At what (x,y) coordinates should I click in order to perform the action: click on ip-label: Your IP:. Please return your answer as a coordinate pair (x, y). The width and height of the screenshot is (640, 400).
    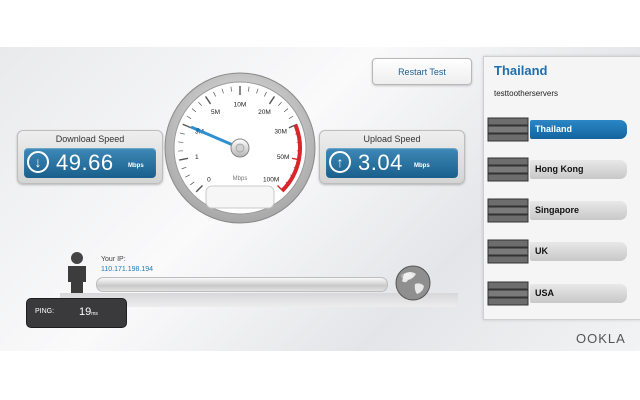
    Looking at the image, I should click on (113, 259).